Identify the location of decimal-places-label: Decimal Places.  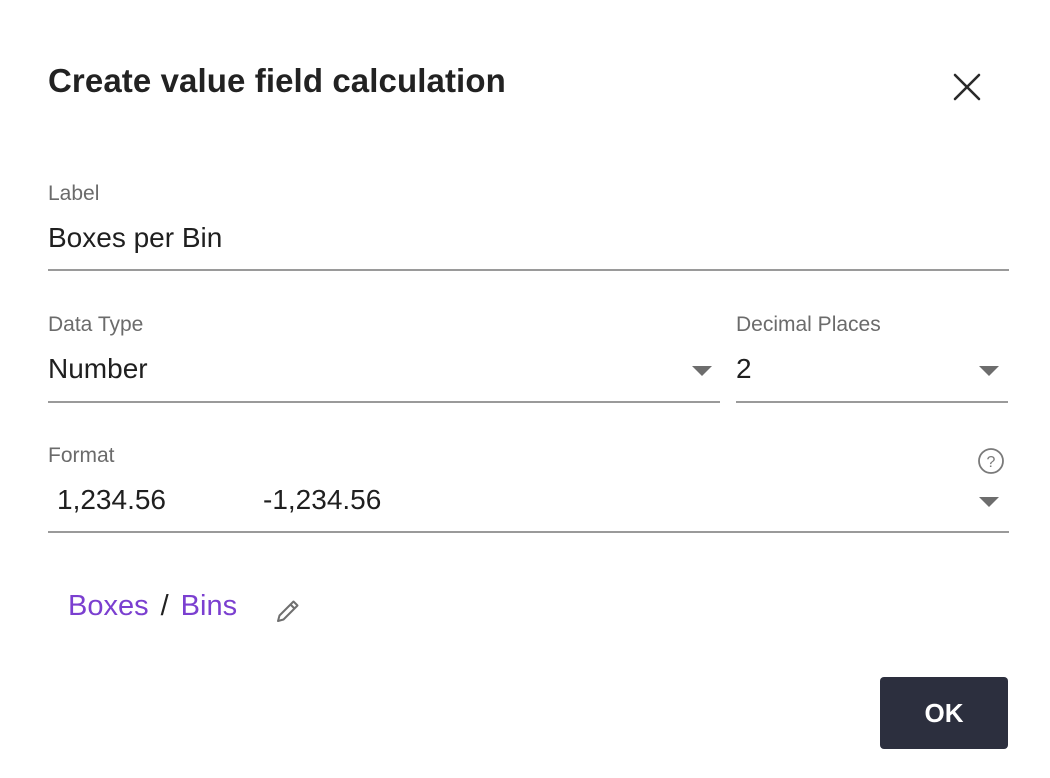
(808, 324).